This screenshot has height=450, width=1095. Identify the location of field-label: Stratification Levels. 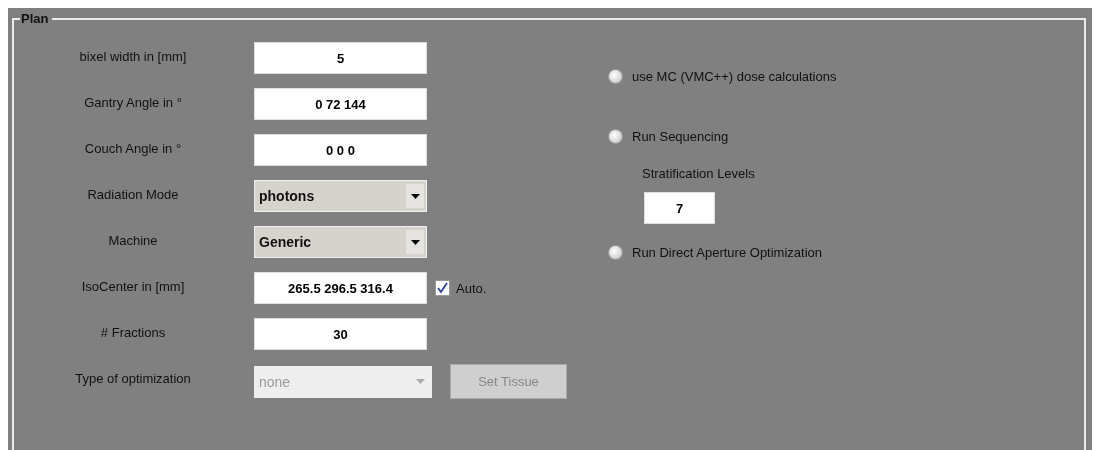
(699, 173).